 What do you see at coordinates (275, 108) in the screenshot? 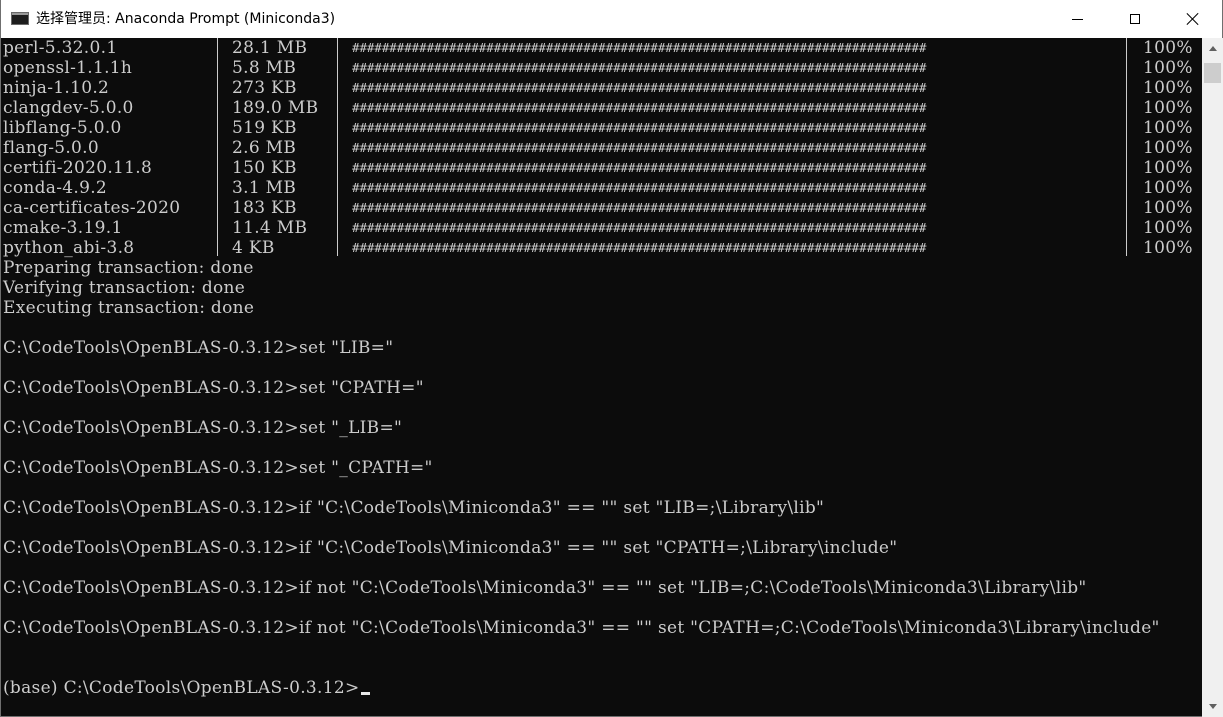
I see `package-size: 189.0 MB` at bounding box center [275, 108].